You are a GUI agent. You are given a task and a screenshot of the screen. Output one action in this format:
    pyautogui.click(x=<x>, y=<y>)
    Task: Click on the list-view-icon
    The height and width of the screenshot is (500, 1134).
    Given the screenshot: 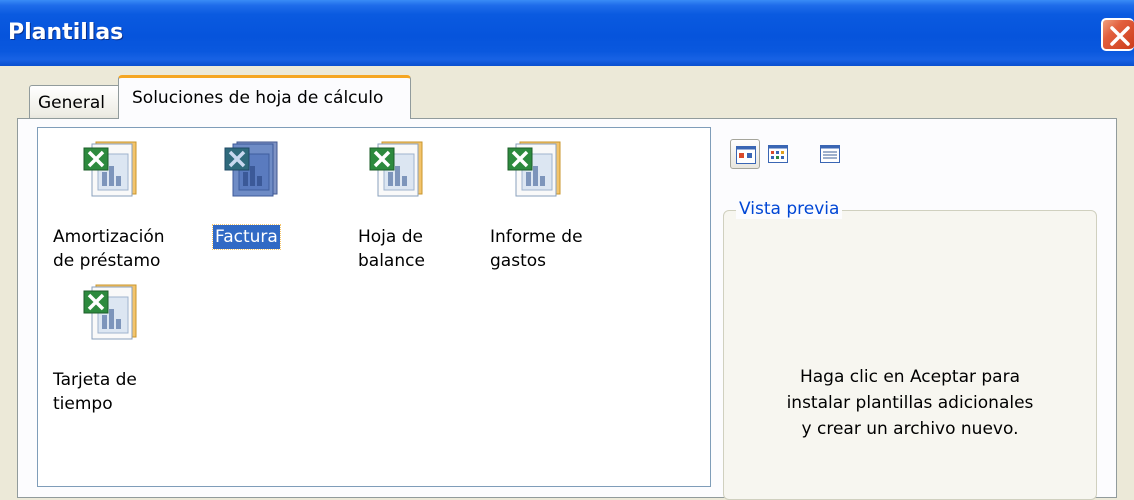 What is the action you would take?
    pyautogui.click(x=778, y=154)
    